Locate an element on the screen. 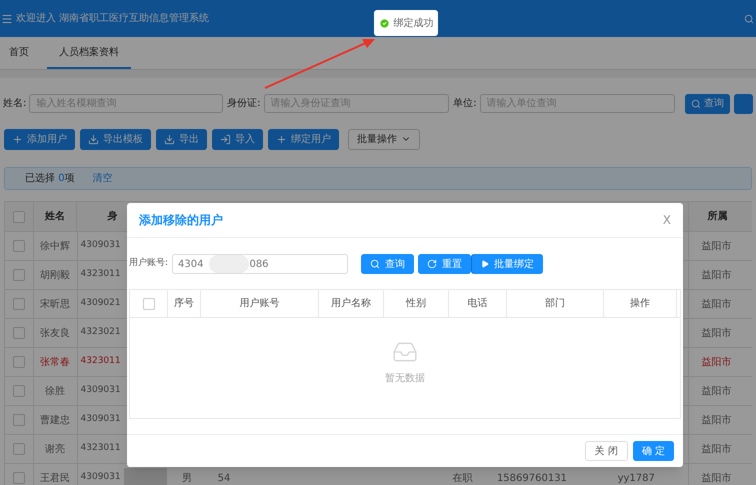 The width and height of the screenshot is (756, 485). table-cell-text: 男 is located at coordinates (187, 478).